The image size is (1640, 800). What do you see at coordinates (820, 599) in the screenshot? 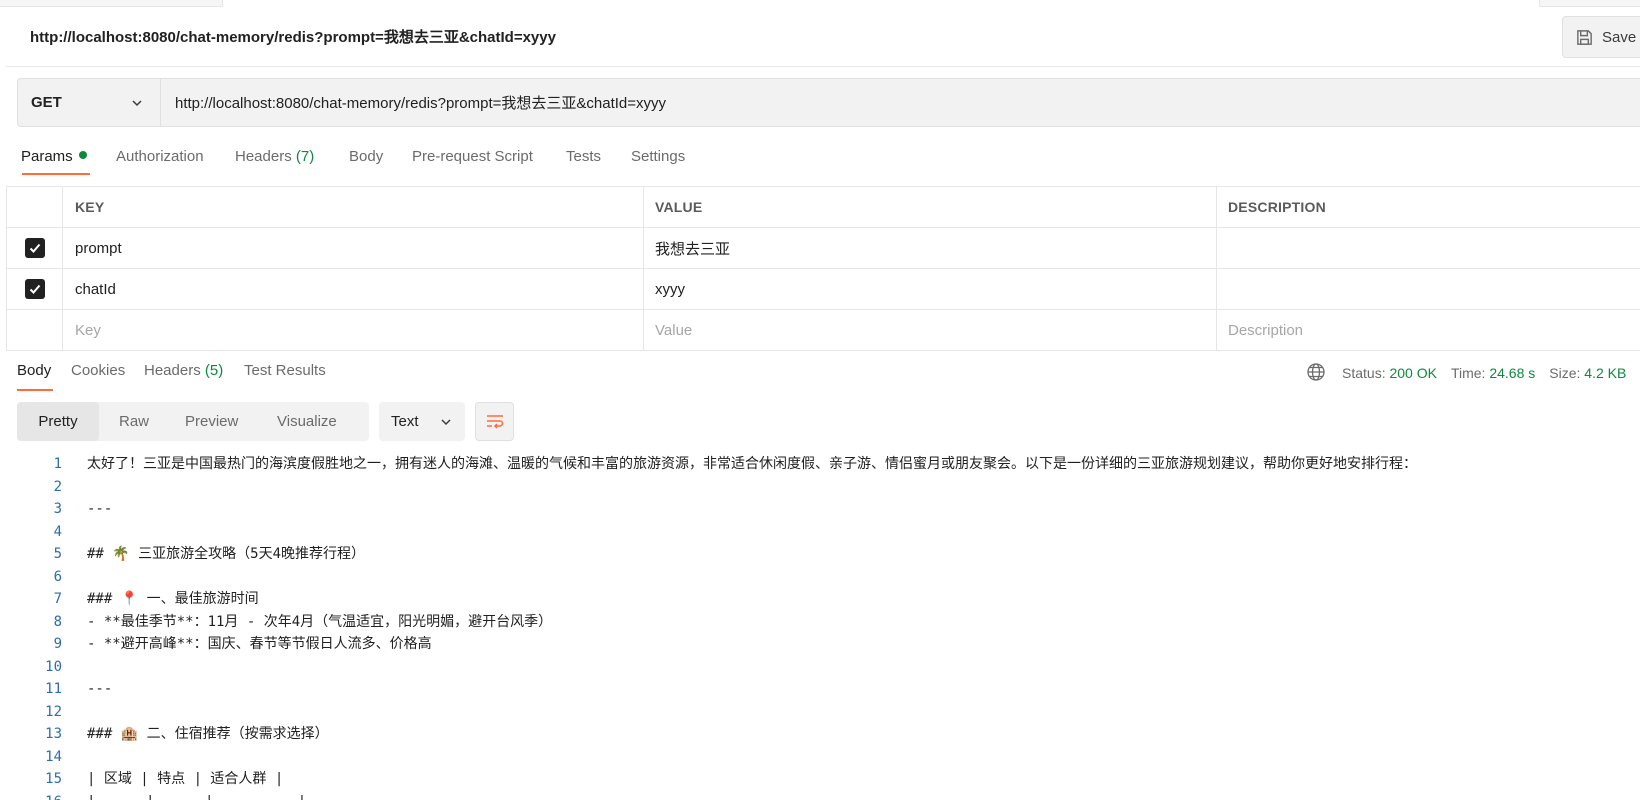
I see `code-line: 7 ### 📍 一、最佳旅游时间` at bounding box center [820, 599].